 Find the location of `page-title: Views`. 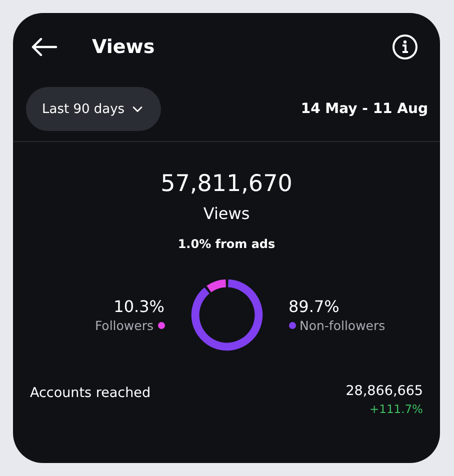

page-title: Views is located at coordinates (124, 47).